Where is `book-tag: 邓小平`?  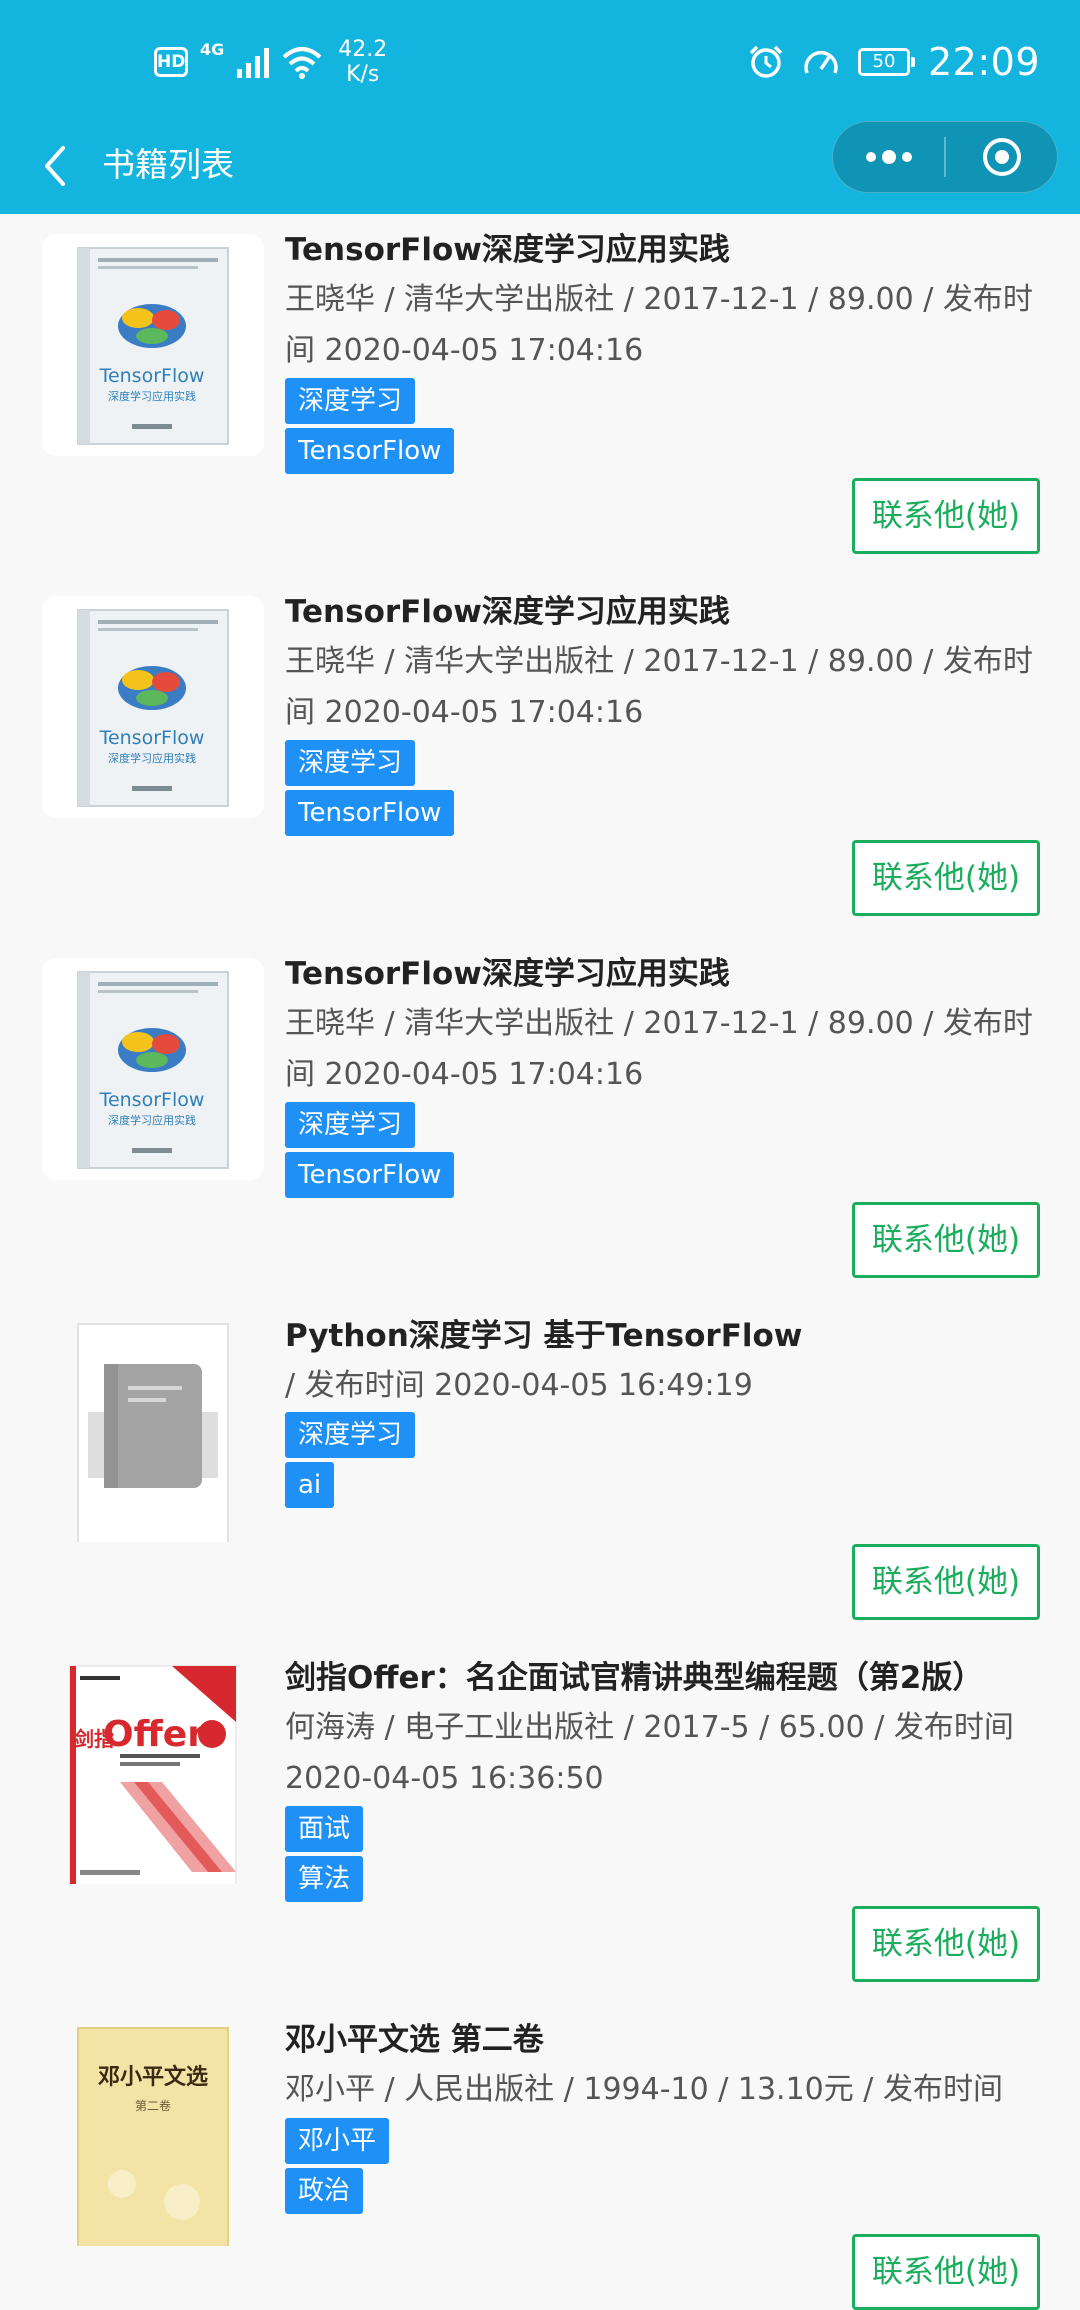 book-tag: 邓小平 is located at coordinates (337, 2141).